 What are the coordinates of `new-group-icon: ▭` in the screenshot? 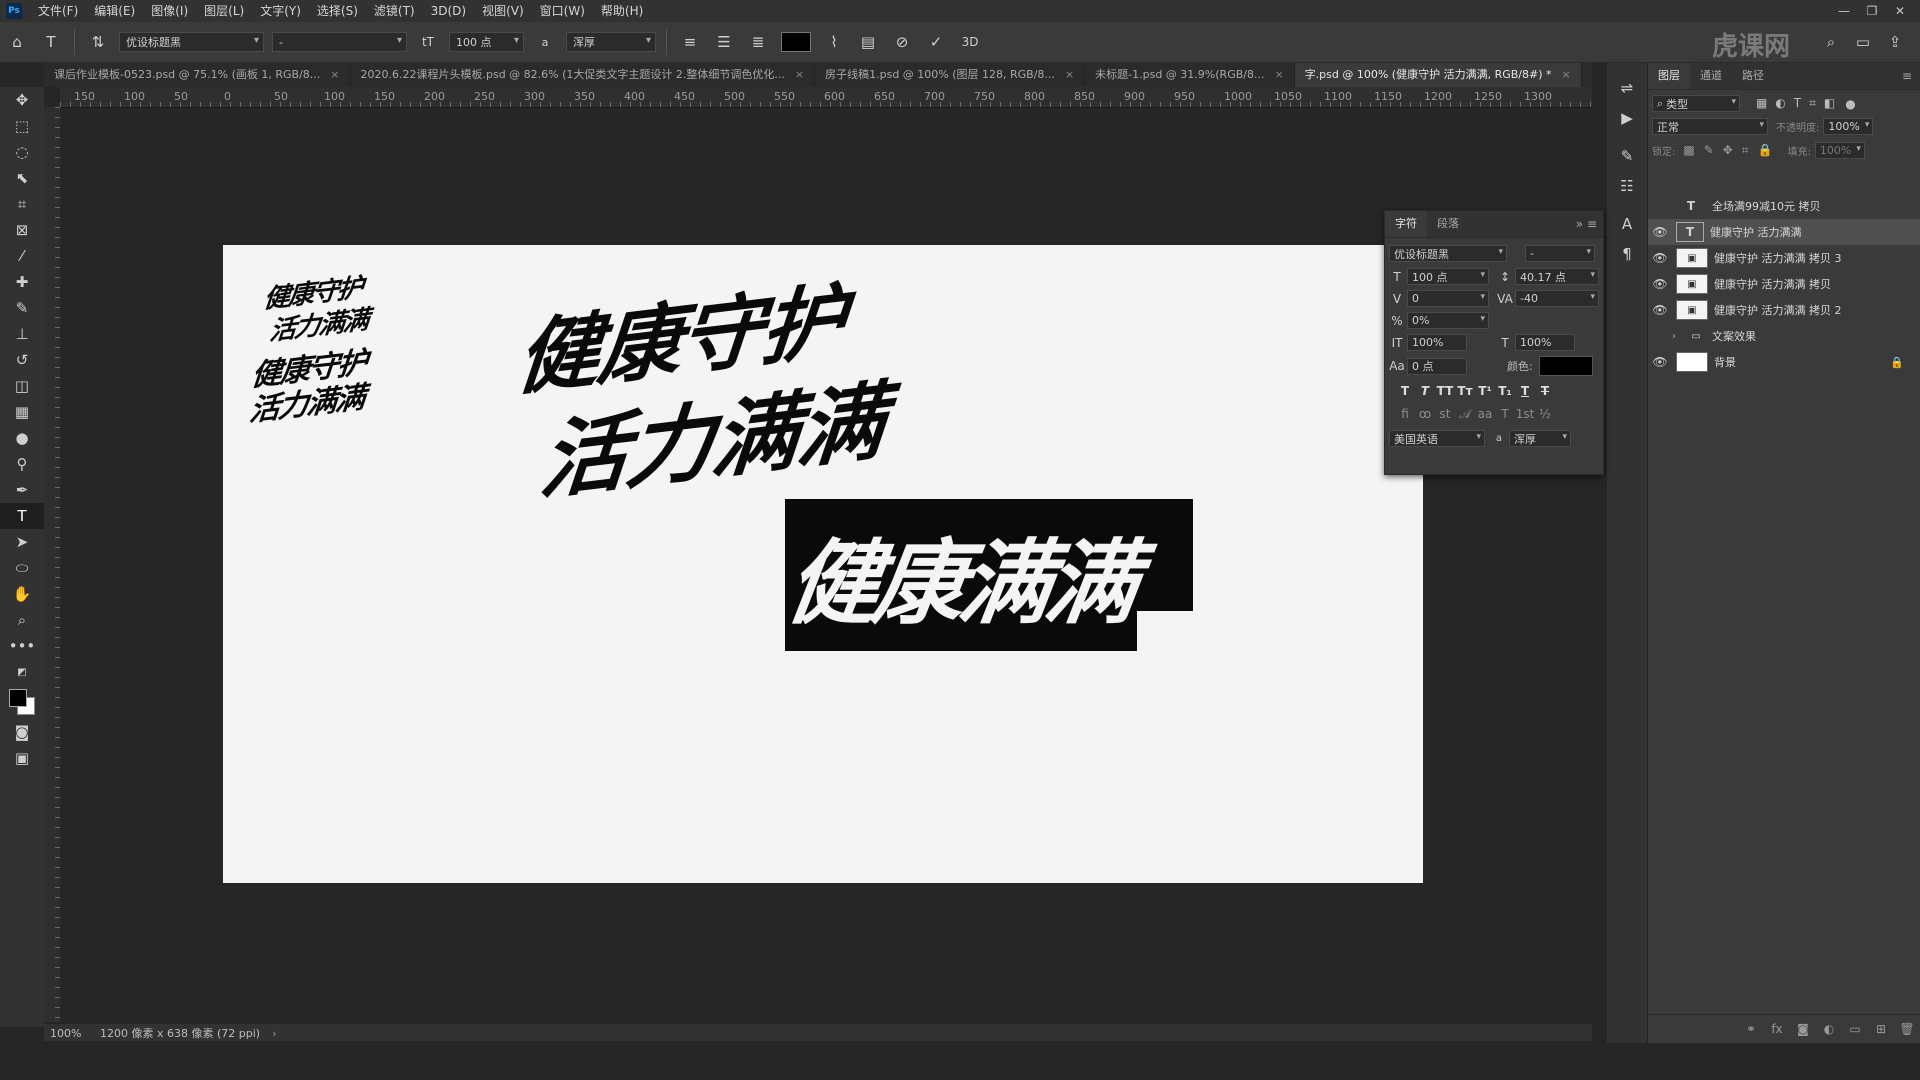 It's located at (1855, 1029).